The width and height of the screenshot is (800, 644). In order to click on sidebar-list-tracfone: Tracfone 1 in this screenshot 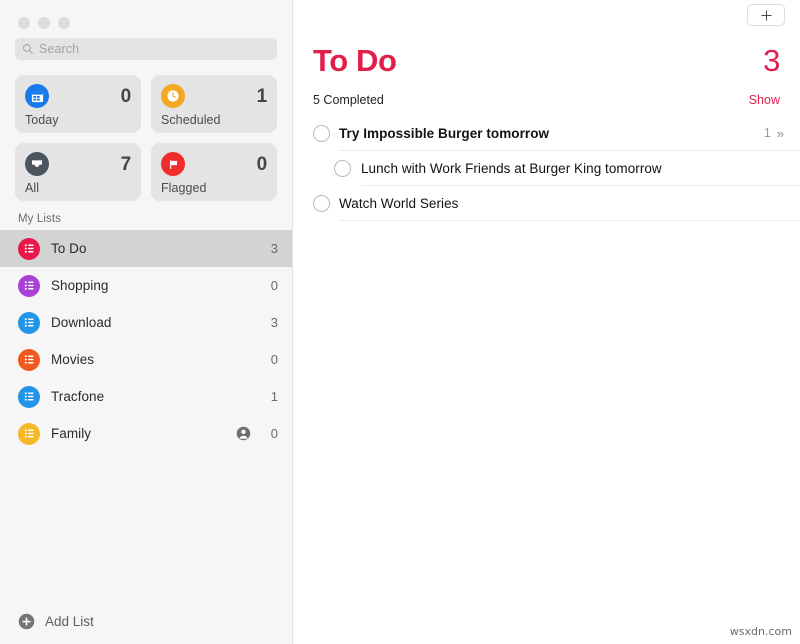, I will do `click(146, 396)`.